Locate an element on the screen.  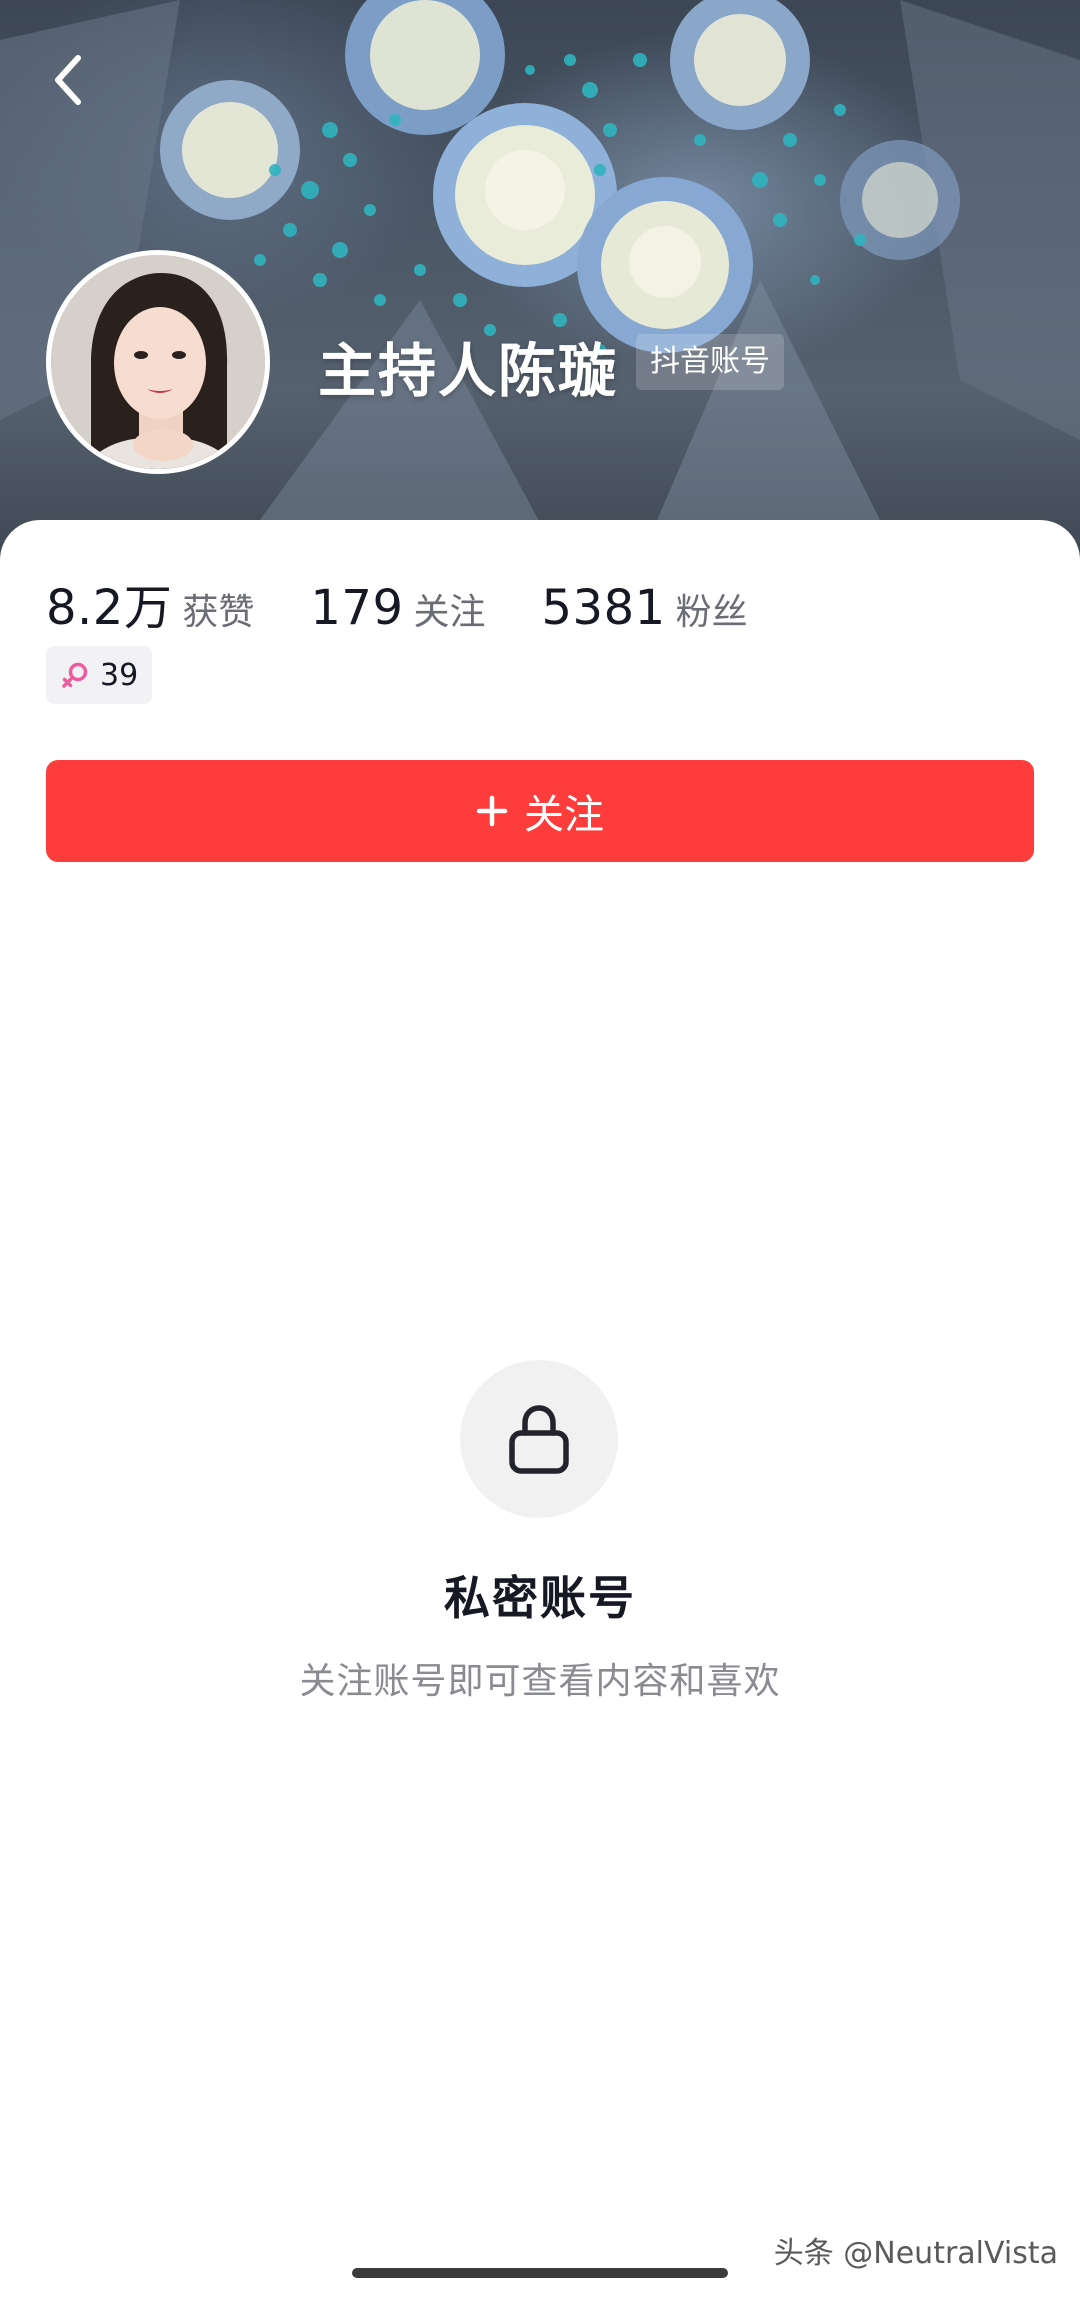
profile-stats: 8.2万 获赞 179 关注 5381 粉丝 is located at coordinates (425, 602).